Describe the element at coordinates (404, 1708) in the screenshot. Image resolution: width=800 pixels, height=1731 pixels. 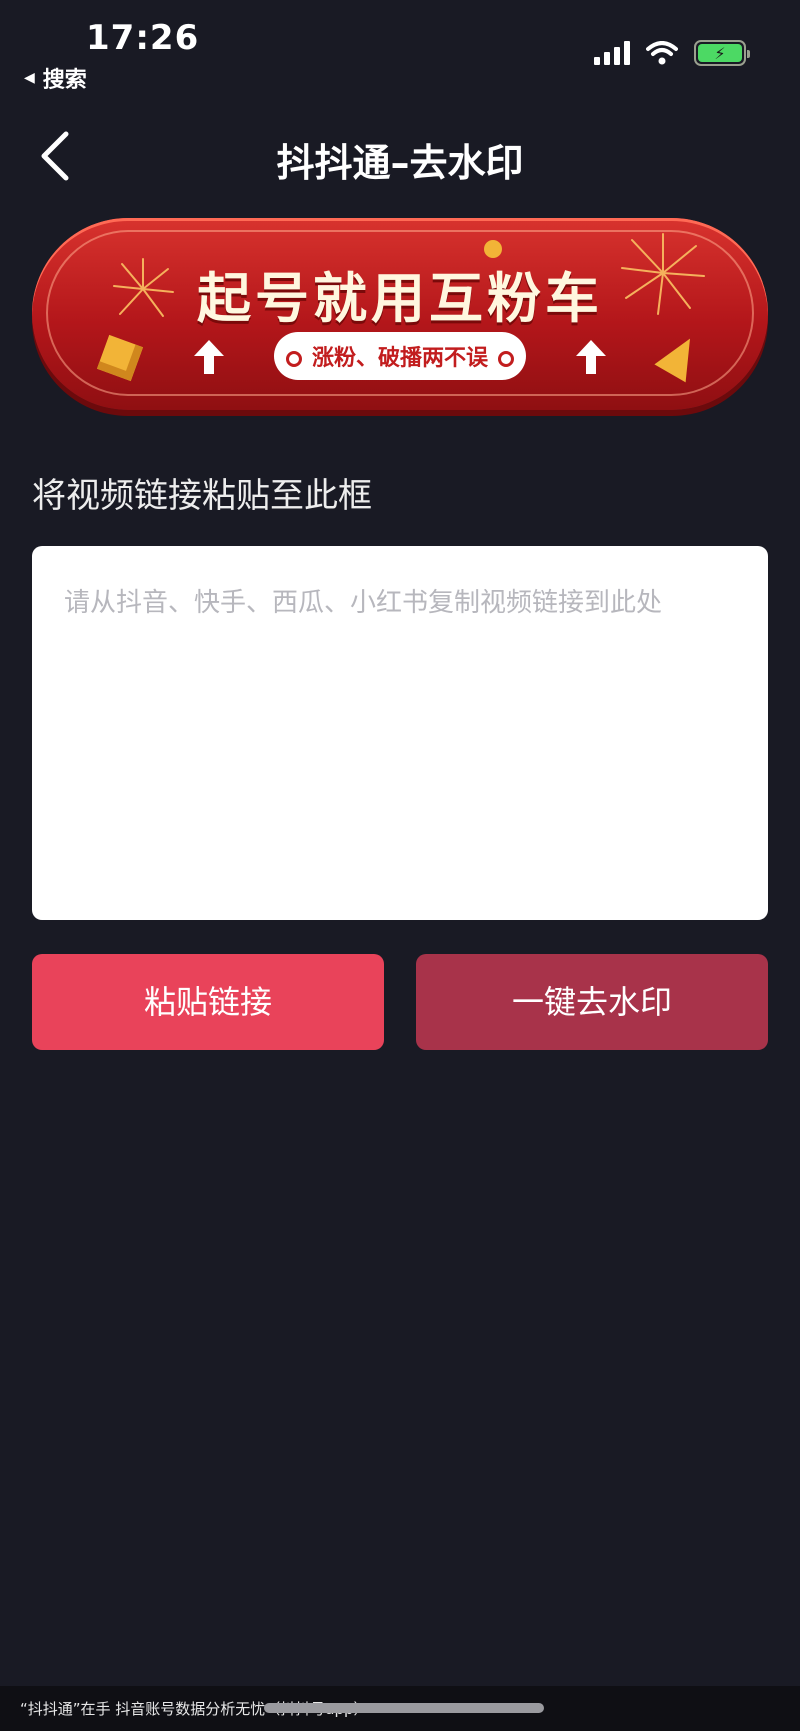
I see `home-indicator` at that location.